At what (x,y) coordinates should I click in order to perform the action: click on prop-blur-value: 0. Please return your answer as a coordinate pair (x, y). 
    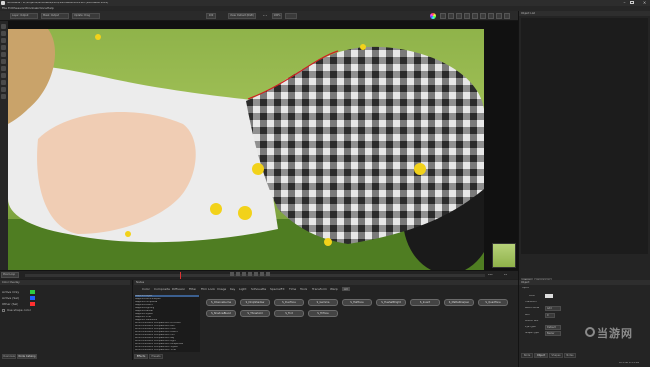
    Looking at the image, I should click on (550, 315).